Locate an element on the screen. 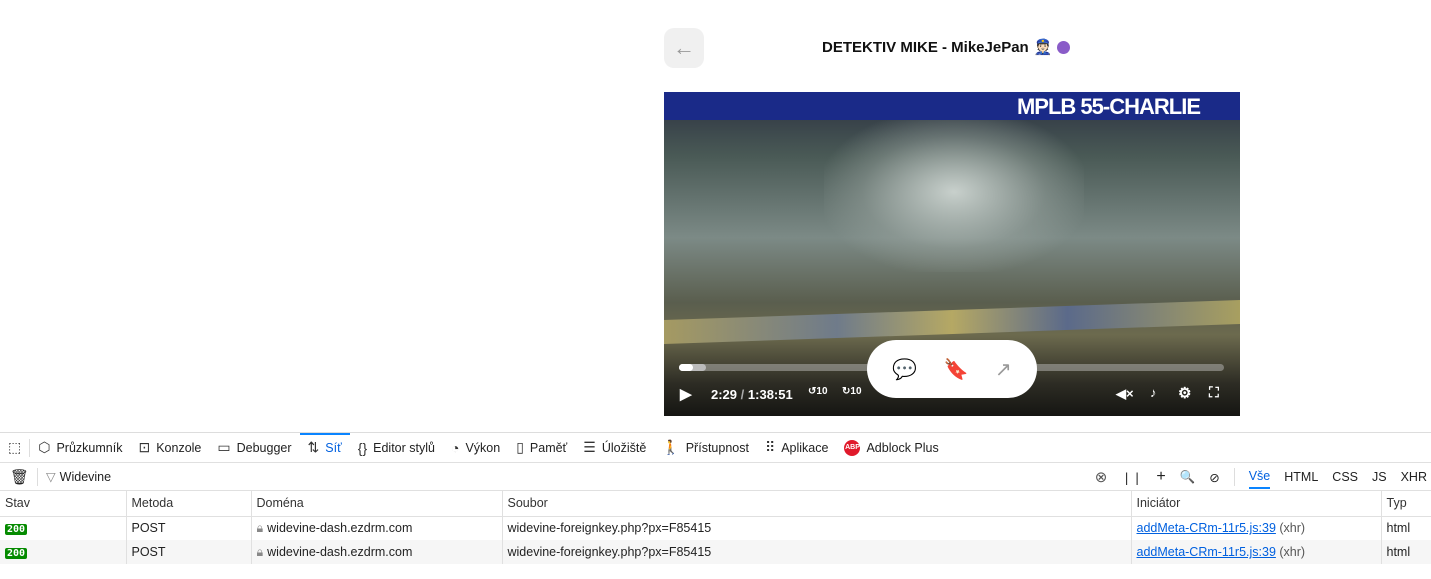  type-filter-html: HTML is located at coordinates (1301, 477).